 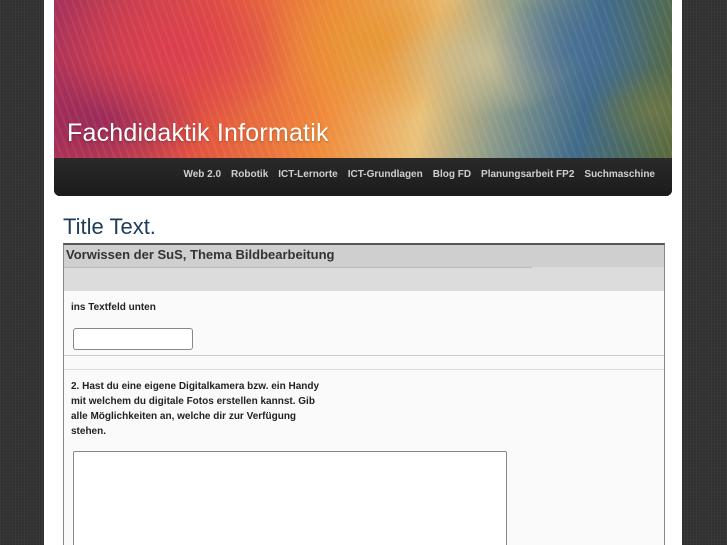 What do you see at coordinates (364, 355) in the screenshot?
I see `question-divider` at bounding box center [364, 355].